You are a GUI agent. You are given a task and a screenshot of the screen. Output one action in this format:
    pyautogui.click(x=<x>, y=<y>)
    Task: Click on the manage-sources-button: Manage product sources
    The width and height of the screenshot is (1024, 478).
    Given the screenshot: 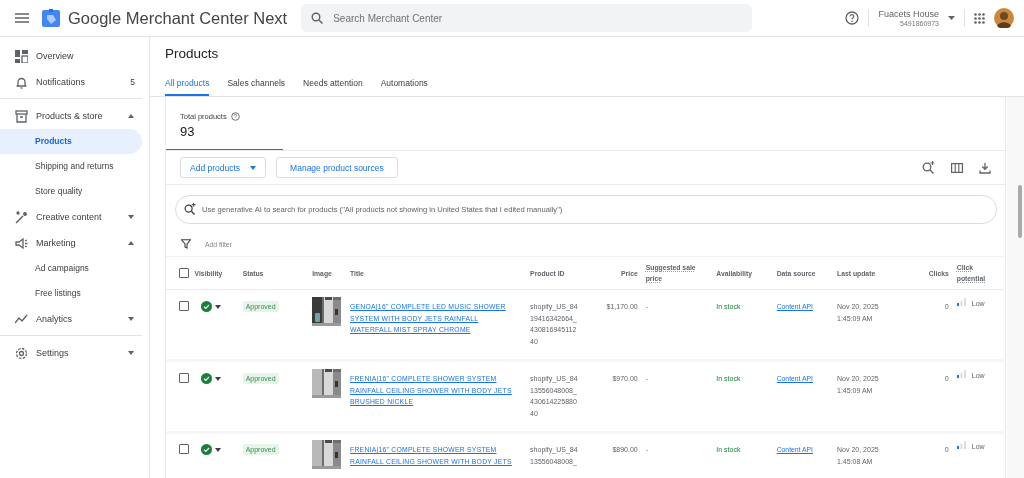 What is the action you would take?
    pyautogui.click(x=337, y=167)
    